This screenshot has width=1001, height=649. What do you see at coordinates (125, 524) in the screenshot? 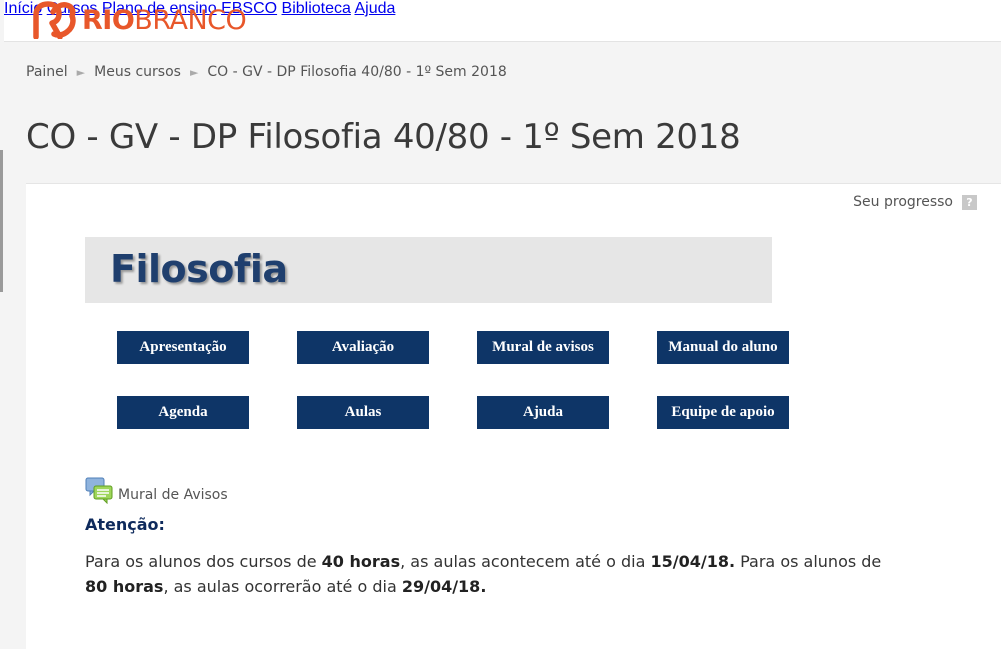
I see `notice-heading: Atenção:` at bounding box center [125, 524].